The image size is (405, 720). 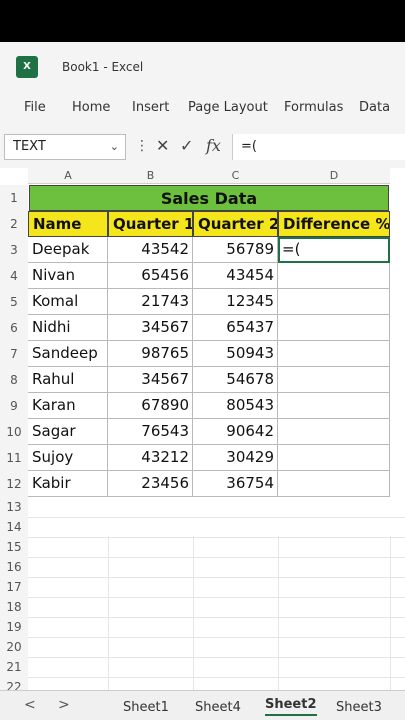 What do you see at coordinates (235, 458) in the screenshot?
I see `quarter2-cell: 30429` at bounding box center [235, 458].